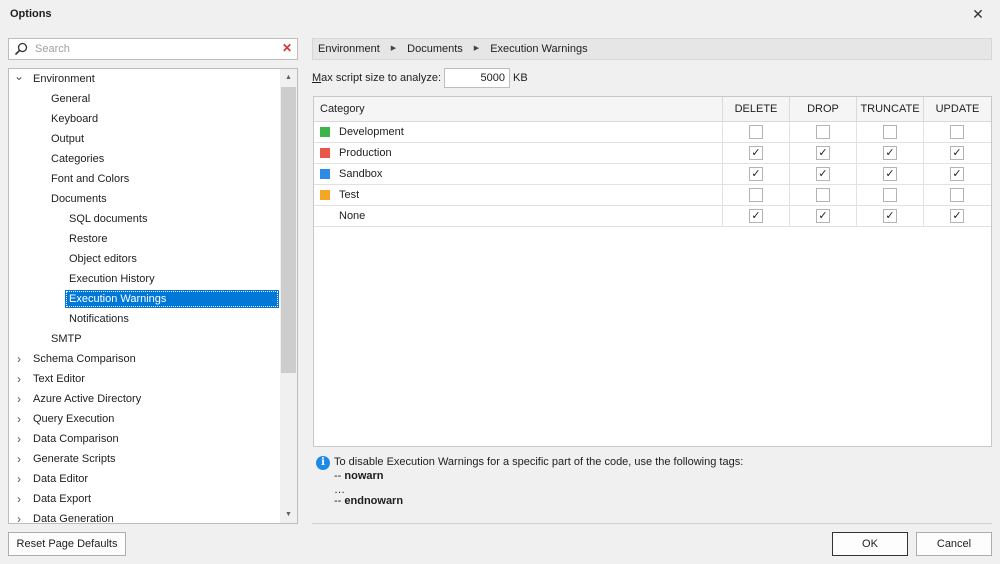 This screenshot has height=564, width=1000. Describe the element at coordinates (145, 159) in the screenshot. I see `tree-item-categories: Categories` at that location.